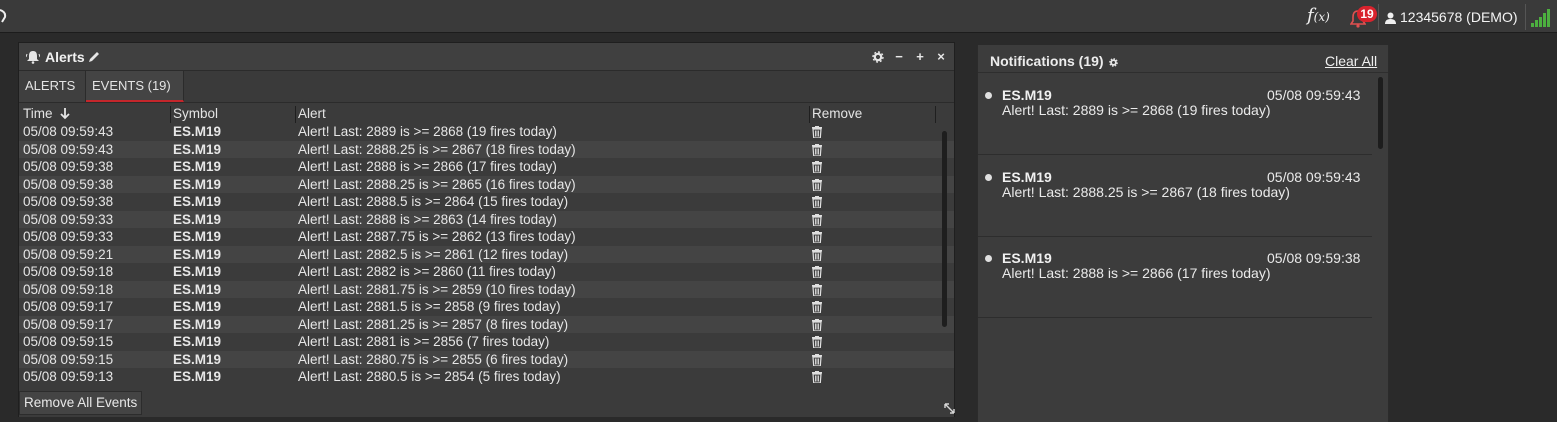  I want to click on cell-time: 05/08 09:59:33, so click(68, 236).